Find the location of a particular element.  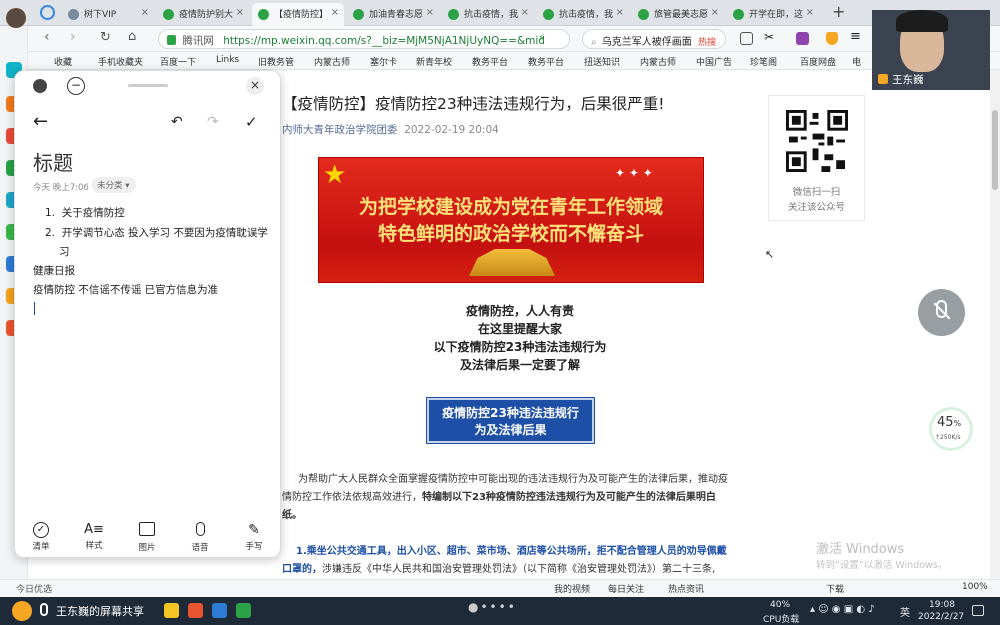

redo-icon: ↷ is located at coordinates (213, 122).